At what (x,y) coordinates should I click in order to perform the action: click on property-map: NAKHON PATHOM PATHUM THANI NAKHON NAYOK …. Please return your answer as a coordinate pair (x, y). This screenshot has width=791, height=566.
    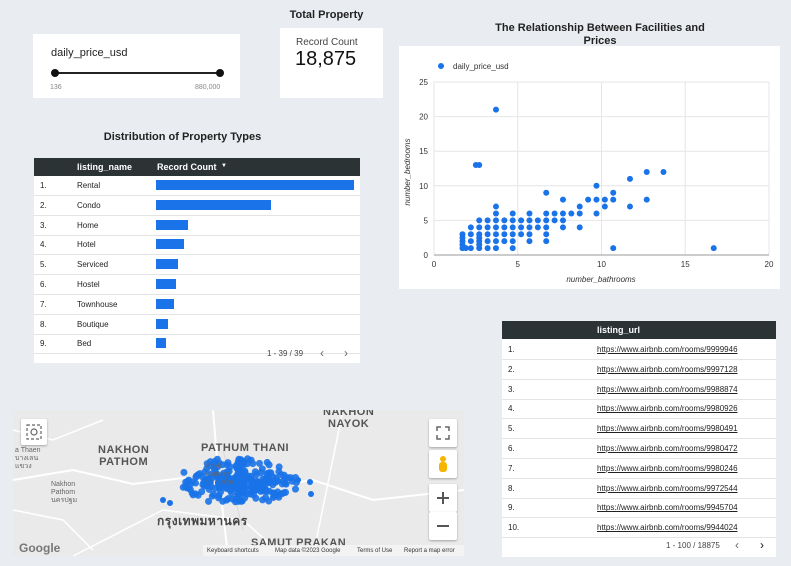
    Looking at the image, I should click on (238, 483).